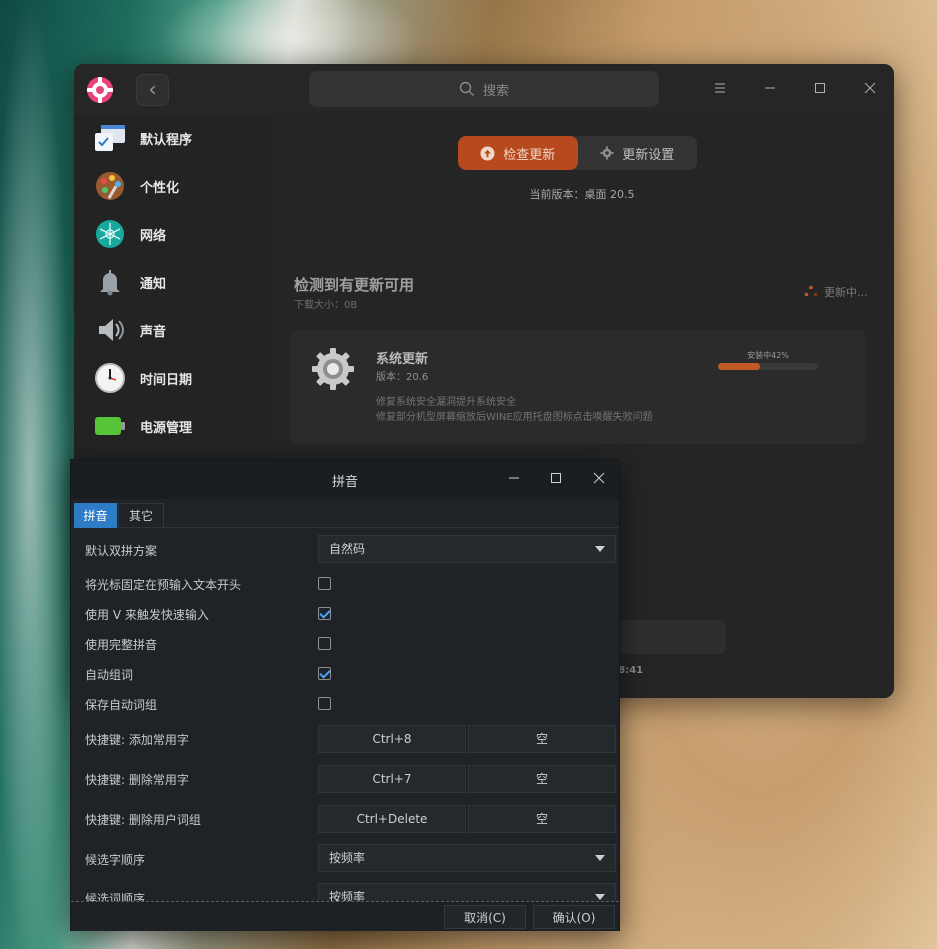 Image resolution: width=937 pixels, height=949 pixels. Describe the element at coordinates (115, 896) in the screenshot. I see `phrase-order-label: 候选词顺序` at that location.